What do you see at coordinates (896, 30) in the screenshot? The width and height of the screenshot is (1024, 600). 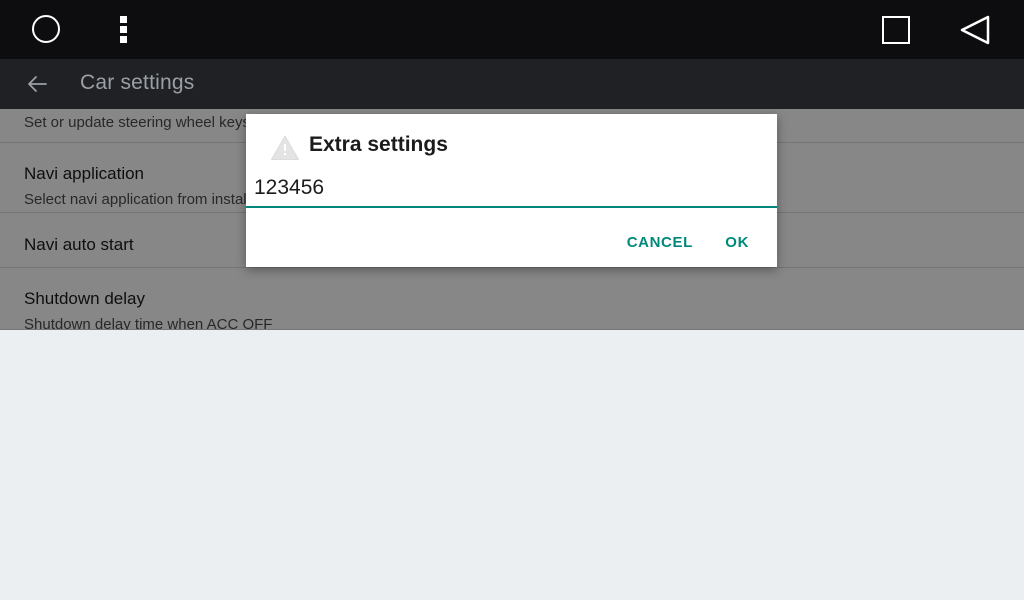 I see `square-recents-icon` at bounding box center [896, 30].